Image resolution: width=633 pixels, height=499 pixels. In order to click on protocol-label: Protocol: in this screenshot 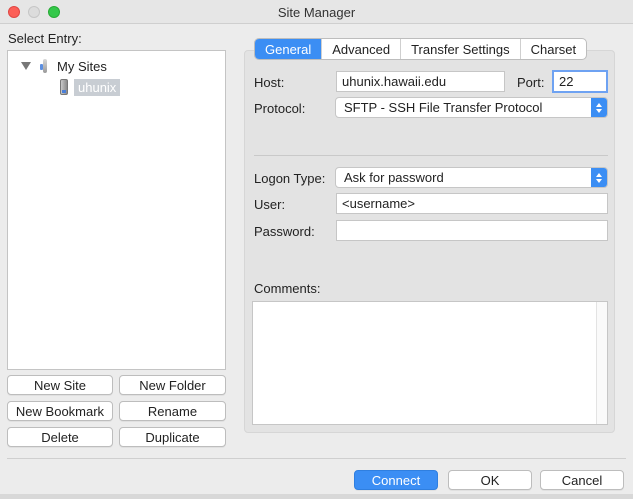, I will do `click(280, 108)`.